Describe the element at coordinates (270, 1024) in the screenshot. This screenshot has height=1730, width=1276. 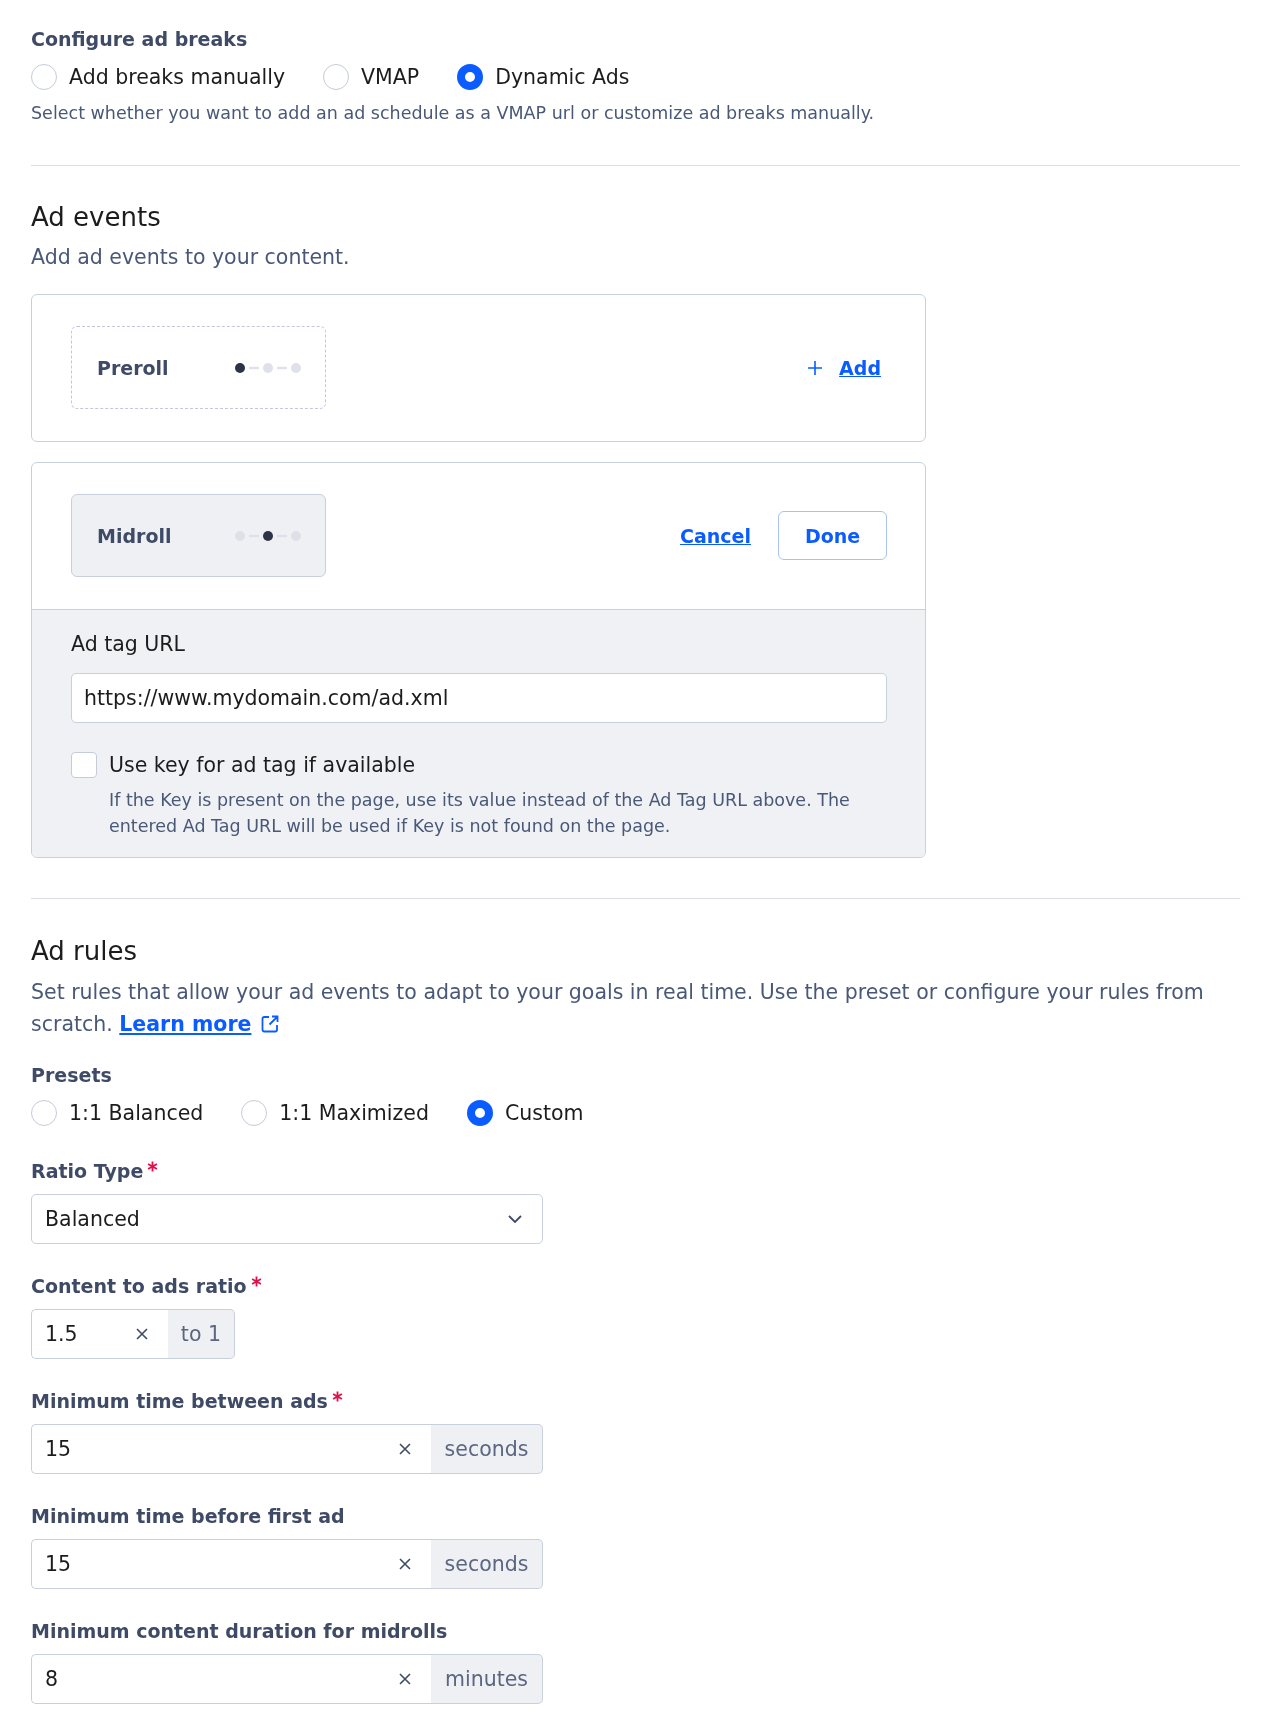
I see `external-link-icon` at that location.